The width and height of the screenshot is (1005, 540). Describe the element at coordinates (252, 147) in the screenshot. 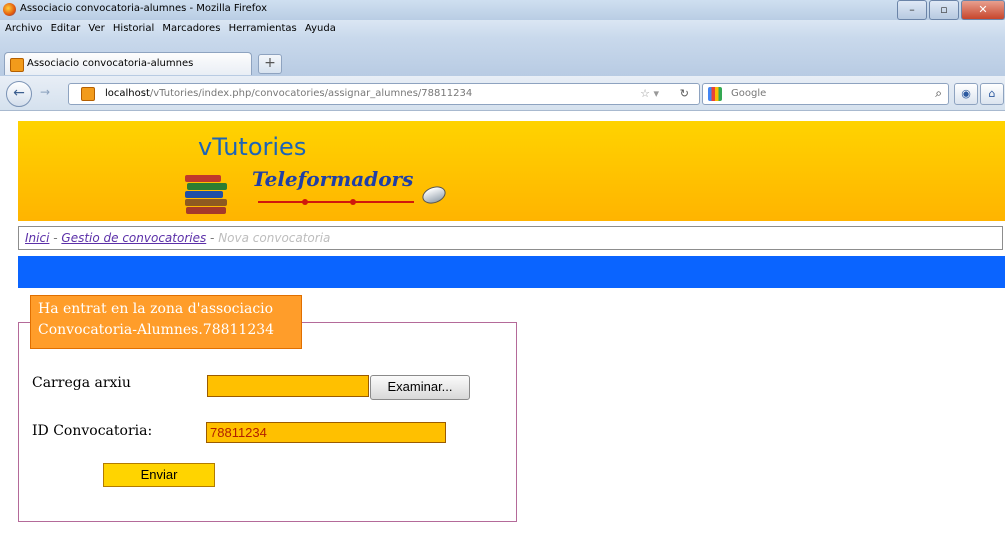

I see `site-brand: vTutories` at that location.